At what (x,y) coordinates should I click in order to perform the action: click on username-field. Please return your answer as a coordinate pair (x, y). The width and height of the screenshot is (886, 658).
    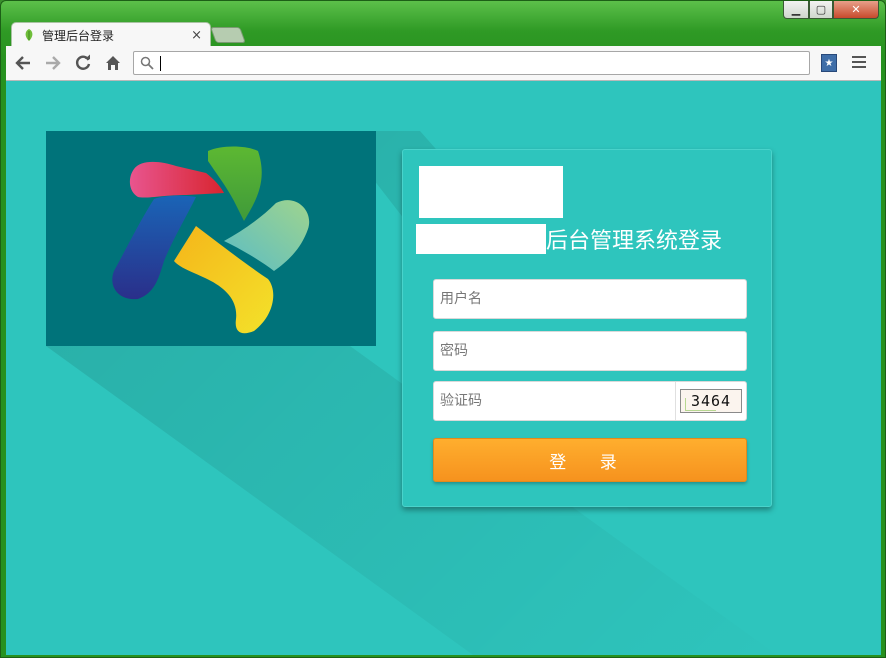
    Looking at the image, I should click on (590, 299).